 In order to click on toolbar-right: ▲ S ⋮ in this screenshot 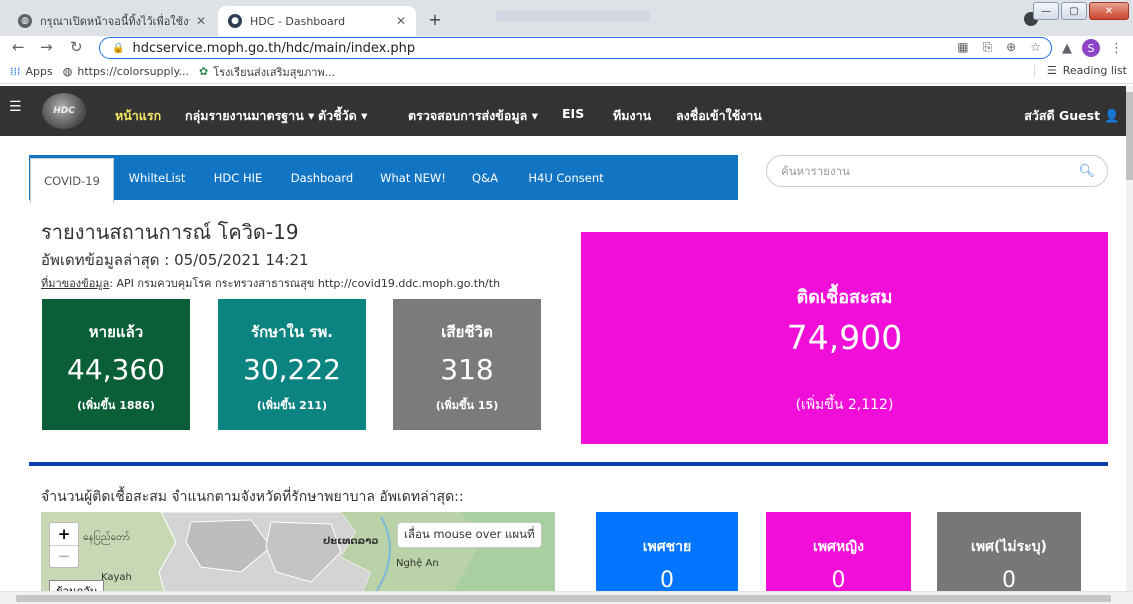, I will do `click(1092, 48)`.